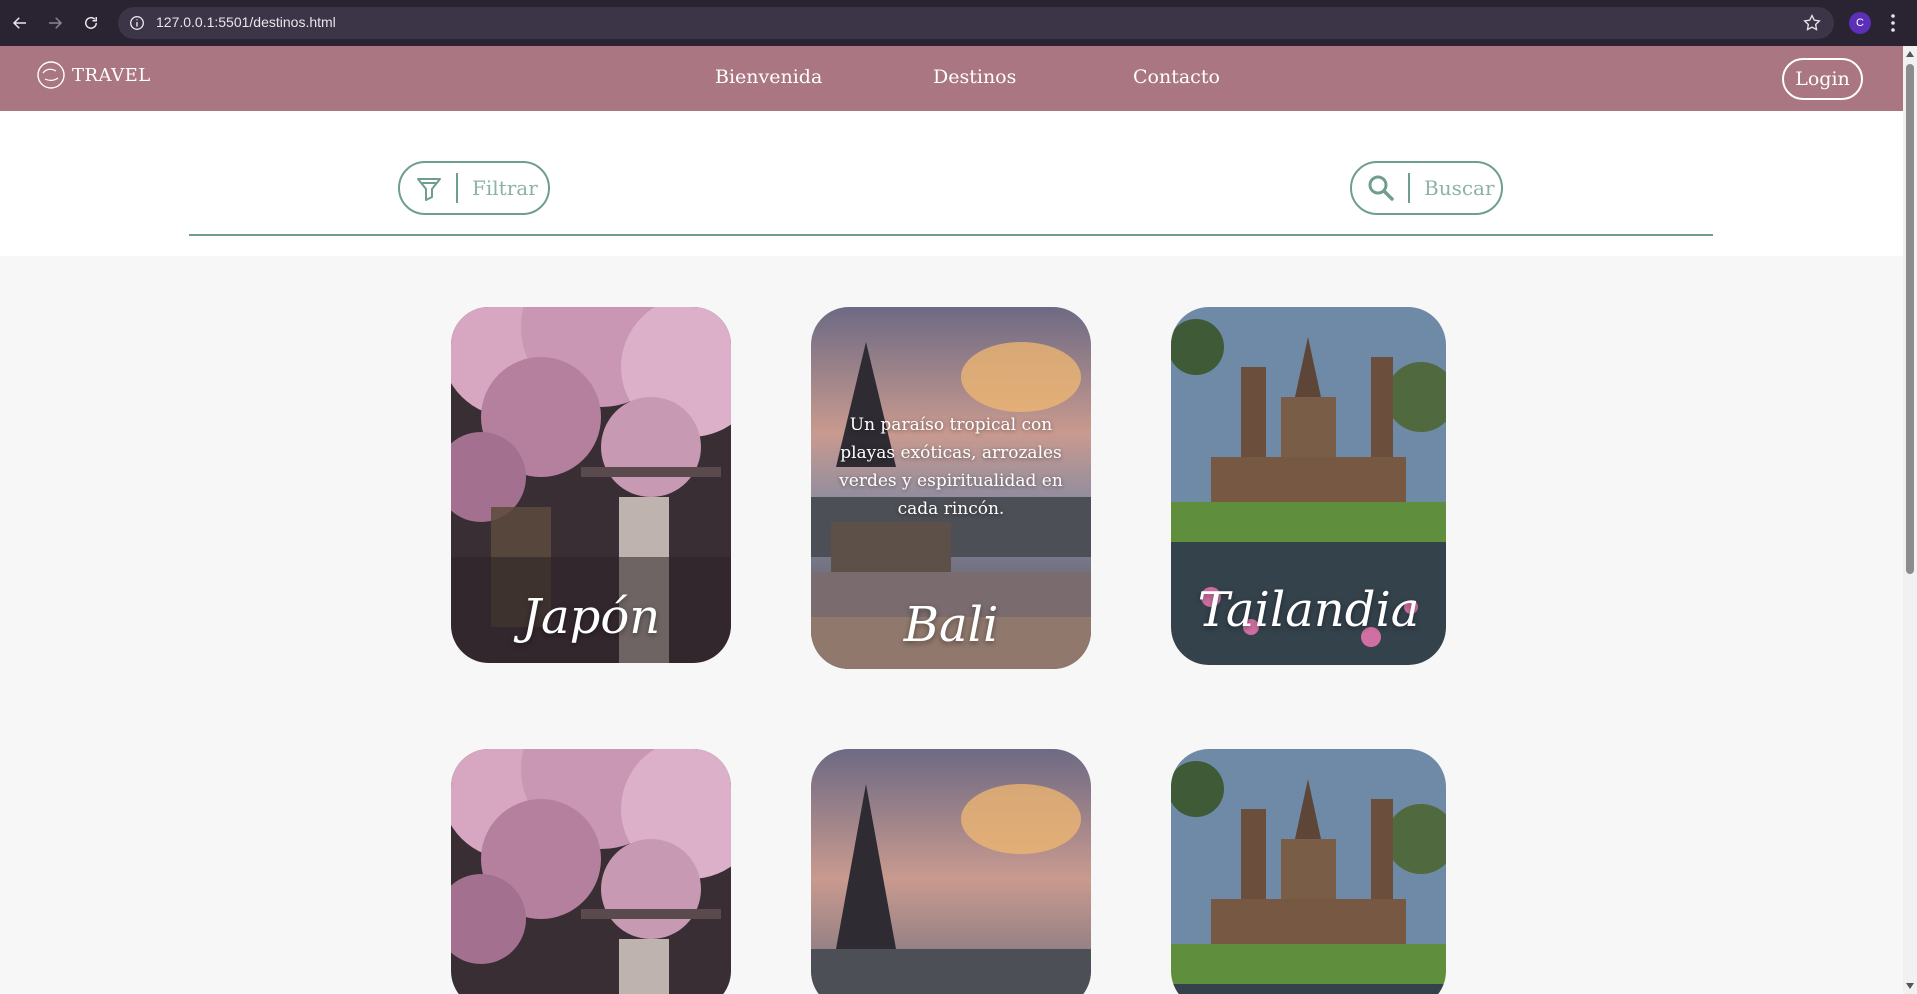 The image size is (1917, 994). Describe the element at coordinates (20, 23) in the screenshot. I see `back-arrow-icon` at that location.